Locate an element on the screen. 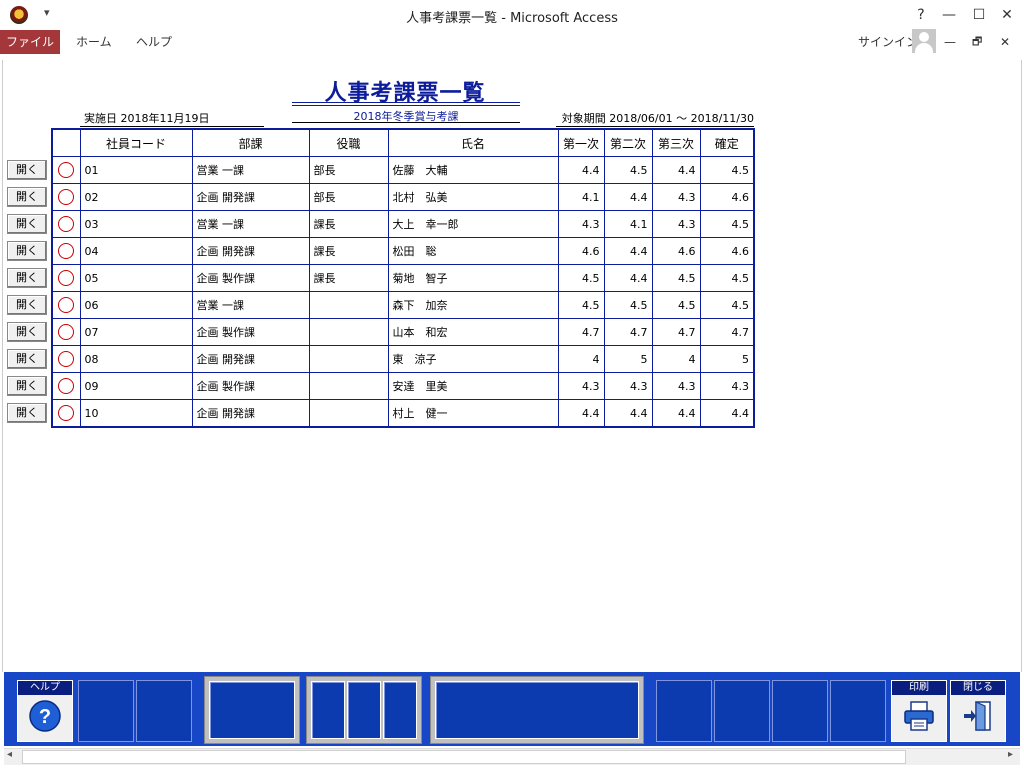 Image resolution: width=1024 pixels, height=768 pixels. table-row: 01 営業 一課 部長 佐藤 大輔 4.4 4.5 4.4 4.5 is located at coordinates (403, 170).